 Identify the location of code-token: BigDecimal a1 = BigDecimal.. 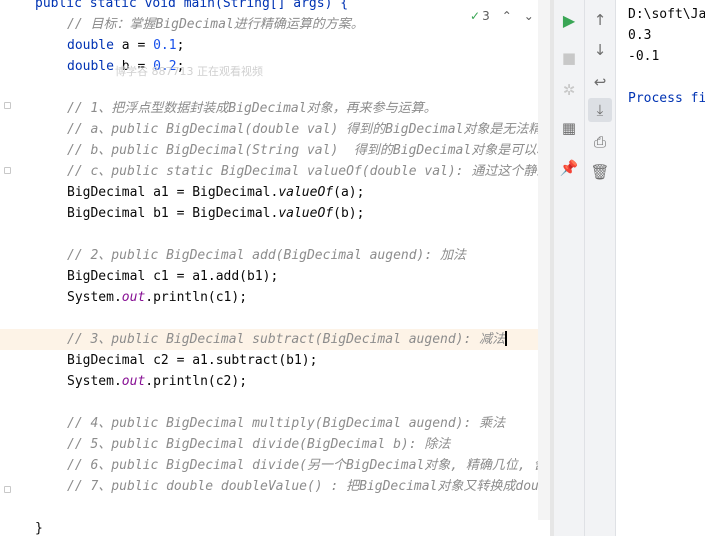
(173, 192).